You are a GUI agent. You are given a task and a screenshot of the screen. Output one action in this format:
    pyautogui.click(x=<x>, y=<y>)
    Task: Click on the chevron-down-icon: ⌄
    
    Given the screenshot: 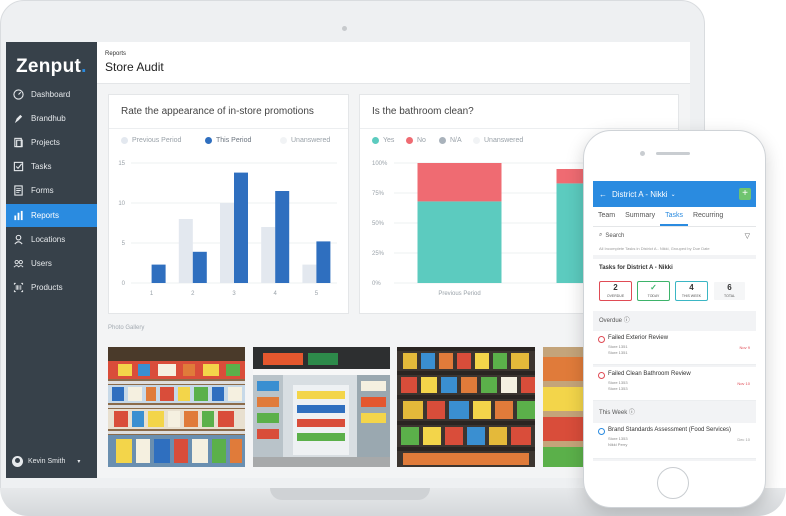 What is the action you would take?
    pyautogui.click(x=673, y=194)
    